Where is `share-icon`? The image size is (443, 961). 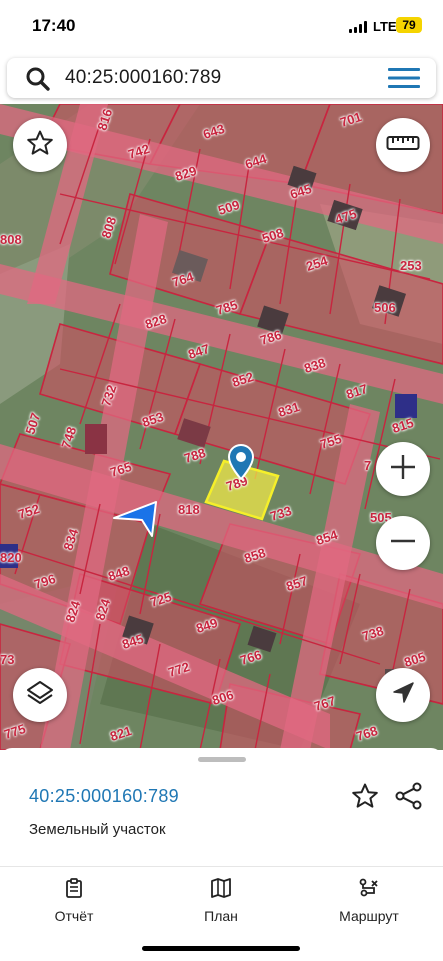
share-icon is located at coordinates (409, 798).